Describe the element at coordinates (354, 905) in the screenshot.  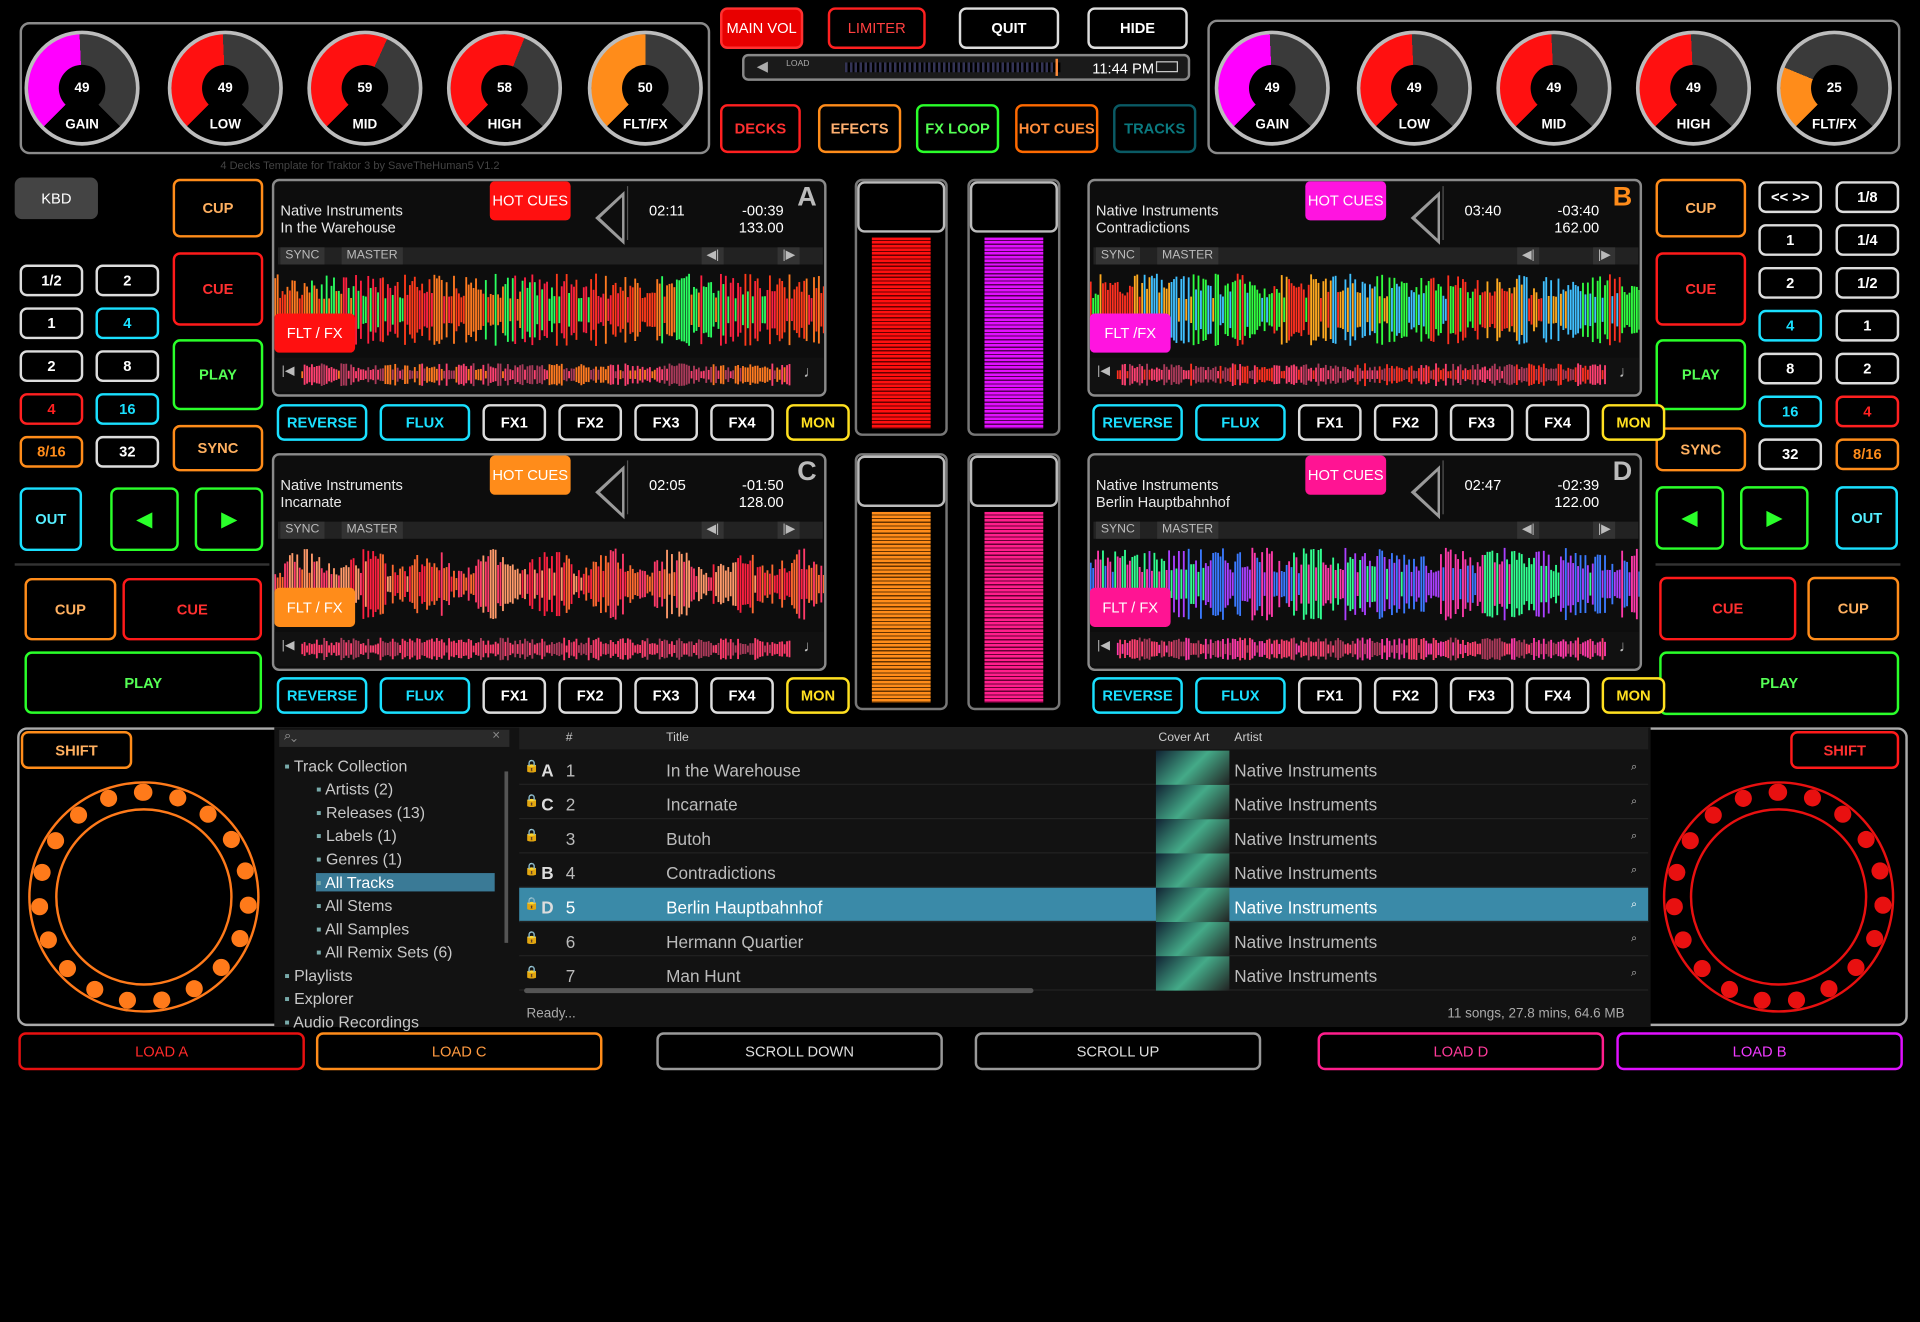
I see `tree-item: ▪ All Stems` at that location.